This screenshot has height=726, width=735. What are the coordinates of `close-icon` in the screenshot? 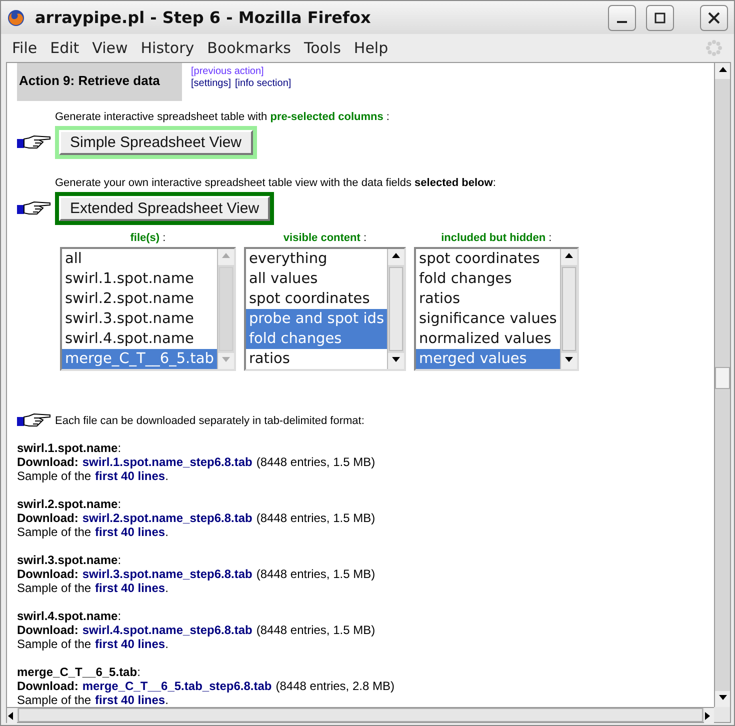 It's located at (714, 18).